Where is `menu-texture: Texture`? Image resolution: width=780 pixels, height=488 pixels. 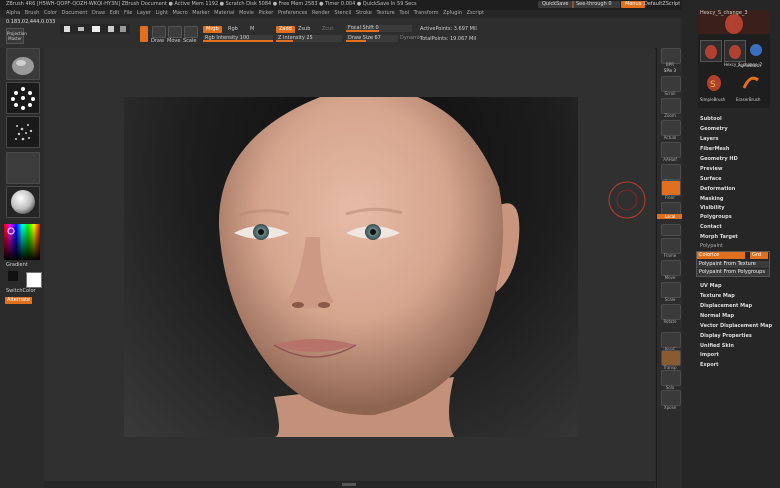
menu-texture: Texture is located at coordinates (385, 13).